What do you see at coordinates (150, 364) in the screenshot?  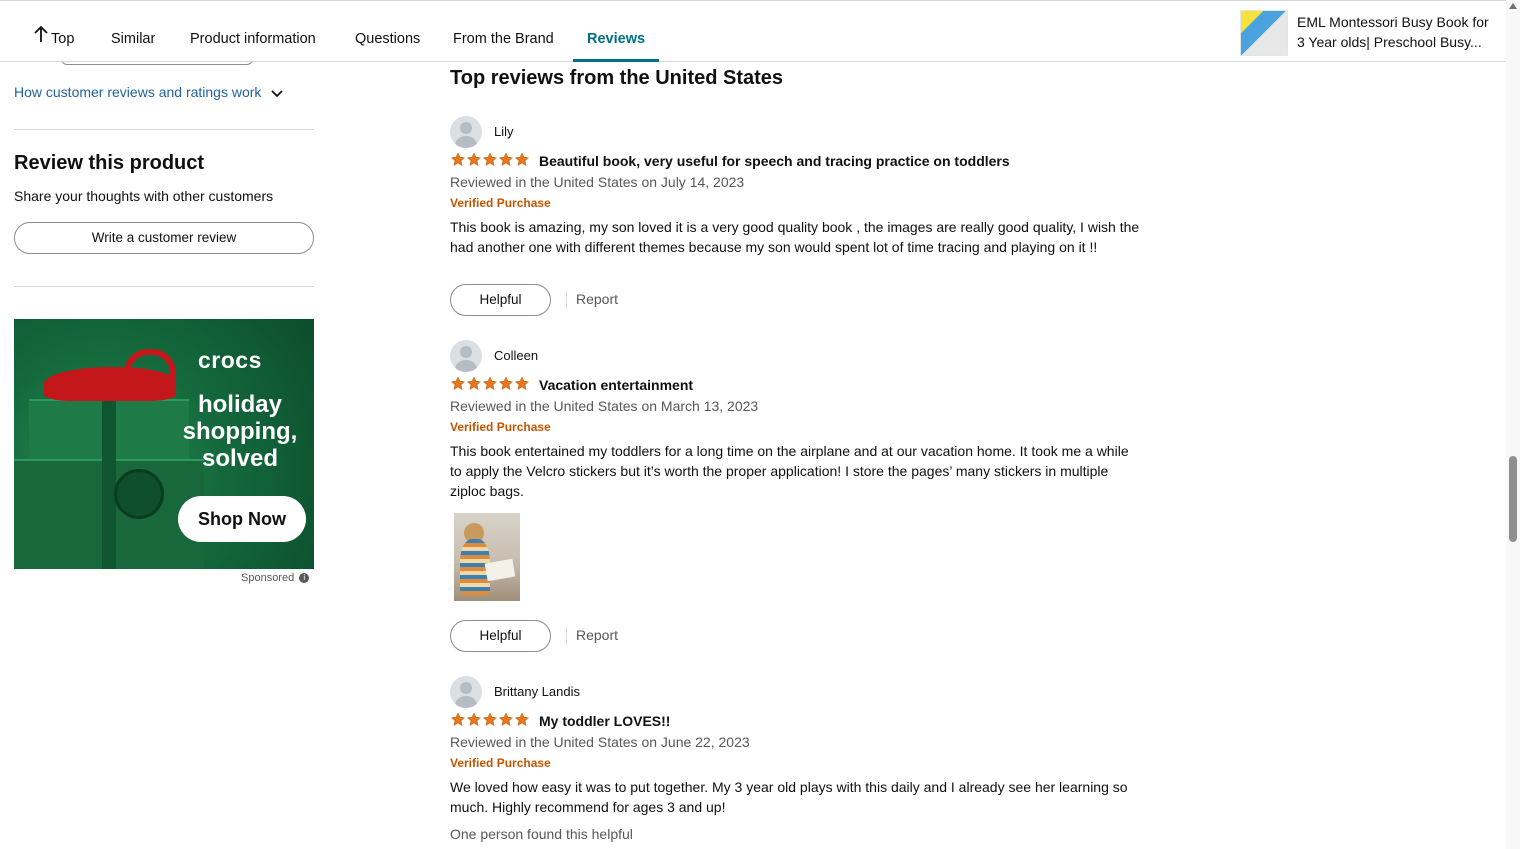 I see `clog-strap-image` at bounding box center [150, 364].